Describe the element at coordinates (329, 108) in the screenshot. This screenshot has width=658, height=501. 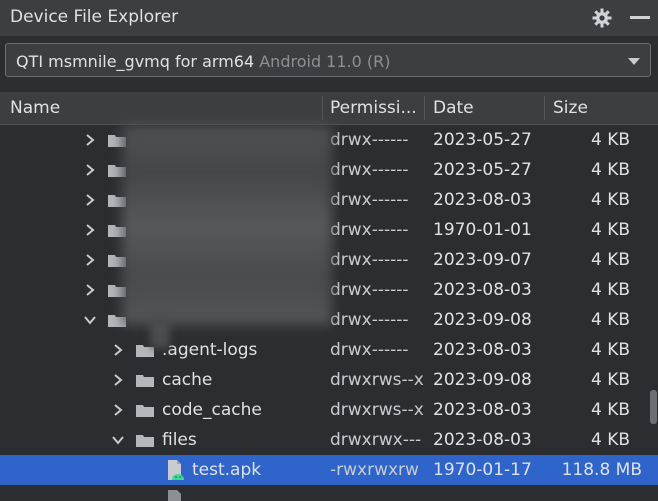
I see `table-header: Name Permissi... Date Size` at that location.